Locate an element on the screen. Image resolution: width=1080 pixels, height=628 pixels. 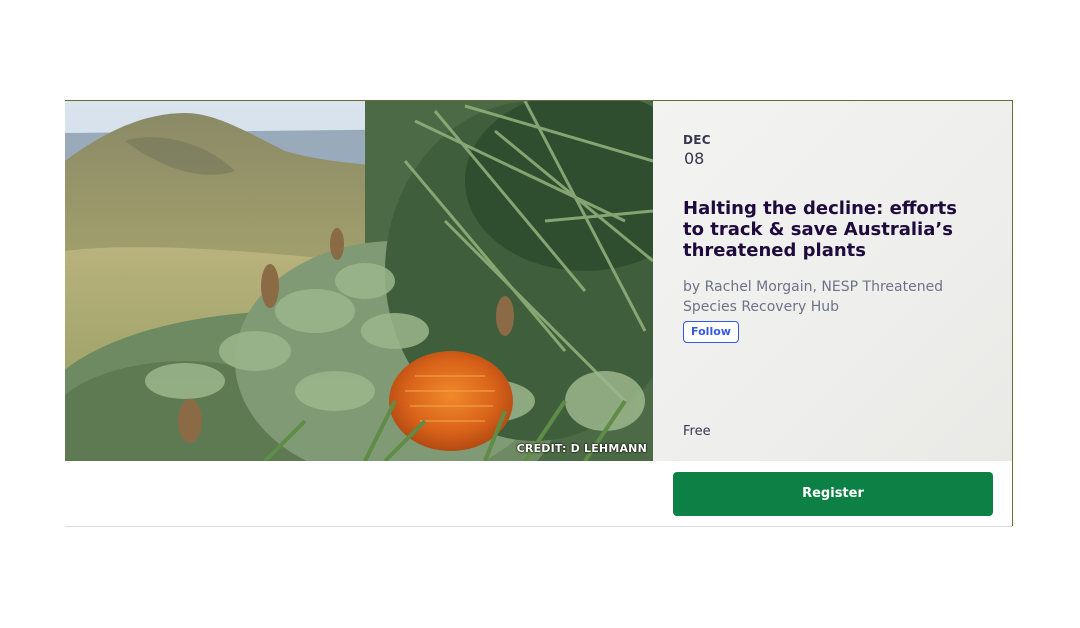
event-date-day: 08 is located at coordinates (694, 158).